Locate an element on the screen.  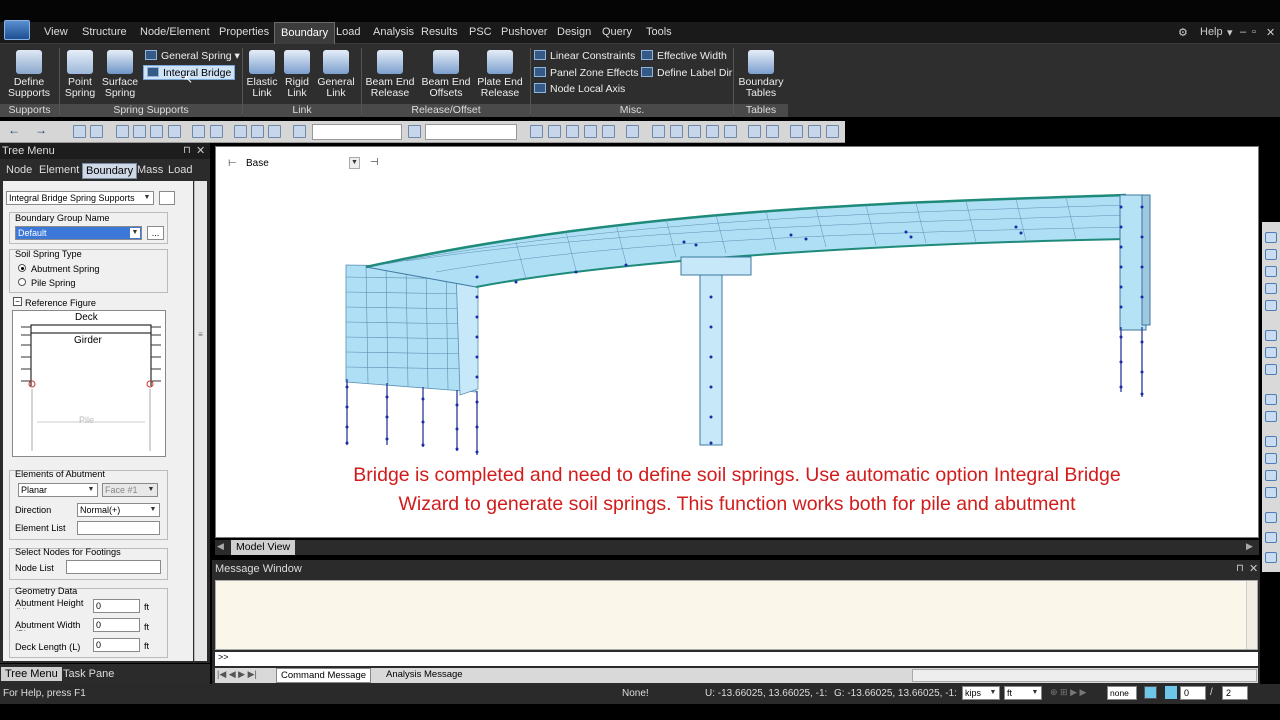
tab-model-view: Model View is located at coordinates (263, 547).